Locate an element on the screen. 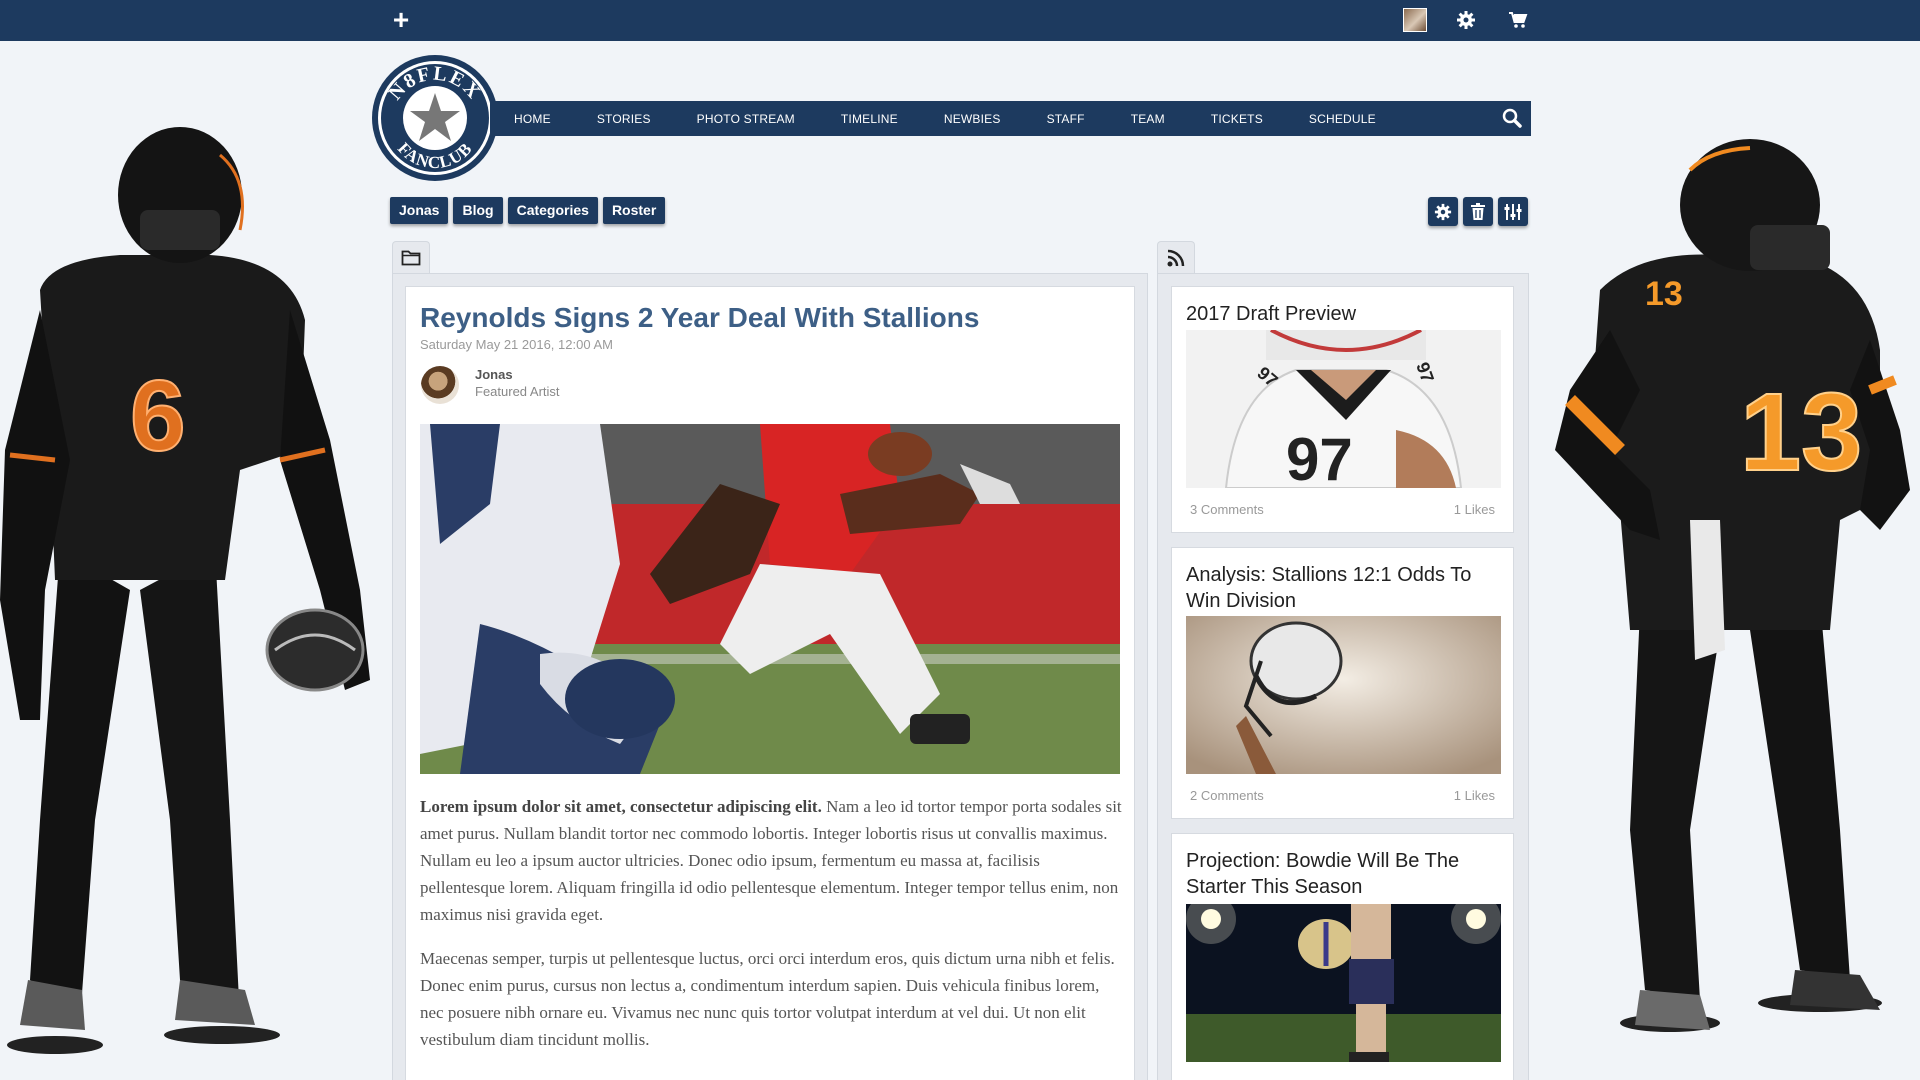 Image resolution: width=1920 pixels, height=1080 pixels. tab-jonas: Jonas is located at coordinates (419, 210).